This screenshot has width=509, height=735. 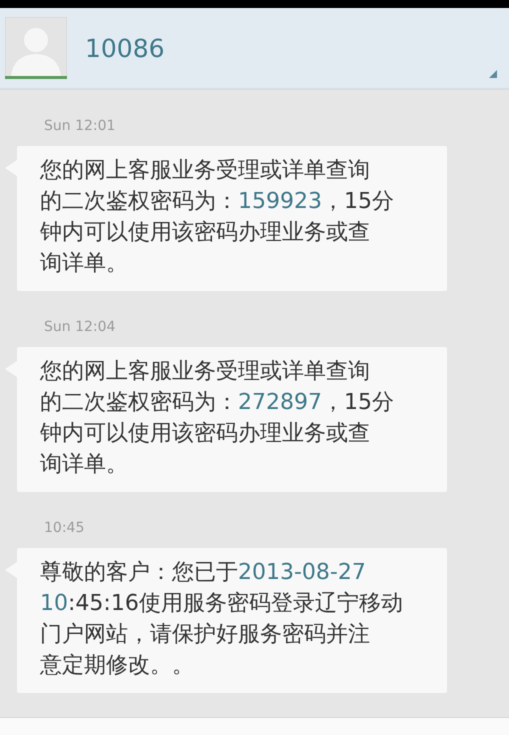 What do you see at coordinates (64, 528) in the screenshot?
I see `message-timestamp: 10:45` at bounding box center [64, 528].